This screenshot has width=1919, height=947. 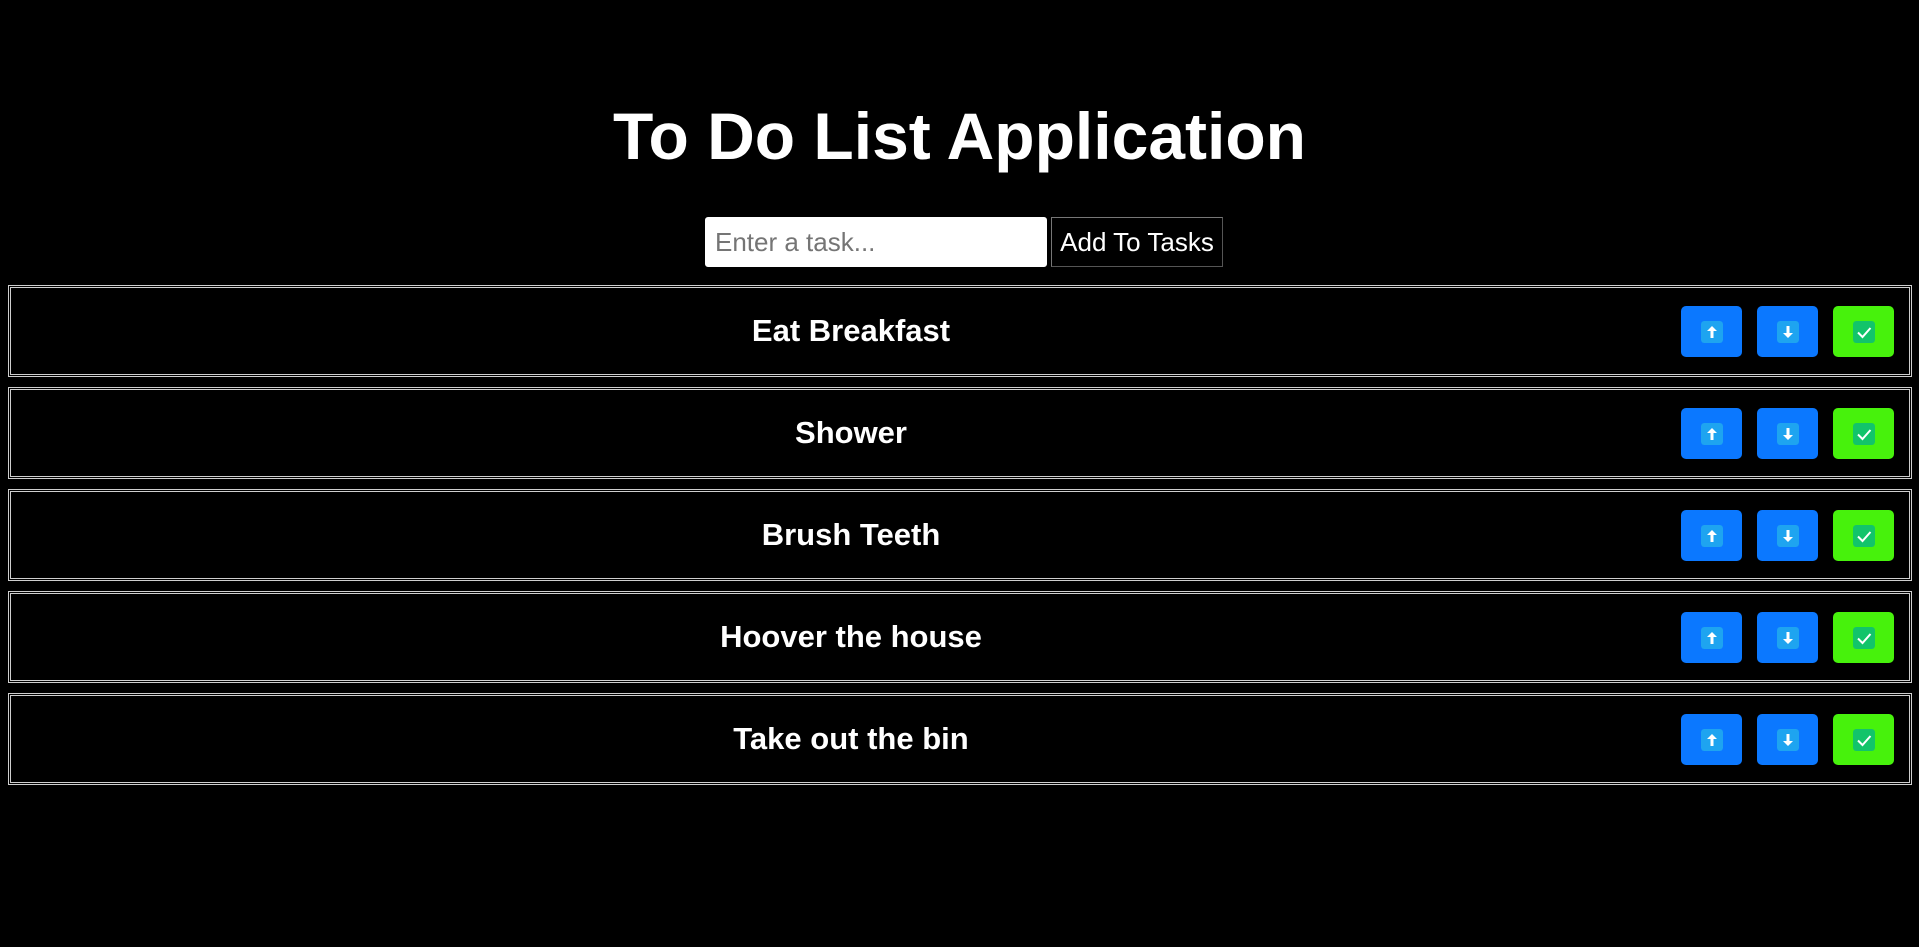 I want to click on add-task-form: Add To Tasks, so click(x=964, y=242).